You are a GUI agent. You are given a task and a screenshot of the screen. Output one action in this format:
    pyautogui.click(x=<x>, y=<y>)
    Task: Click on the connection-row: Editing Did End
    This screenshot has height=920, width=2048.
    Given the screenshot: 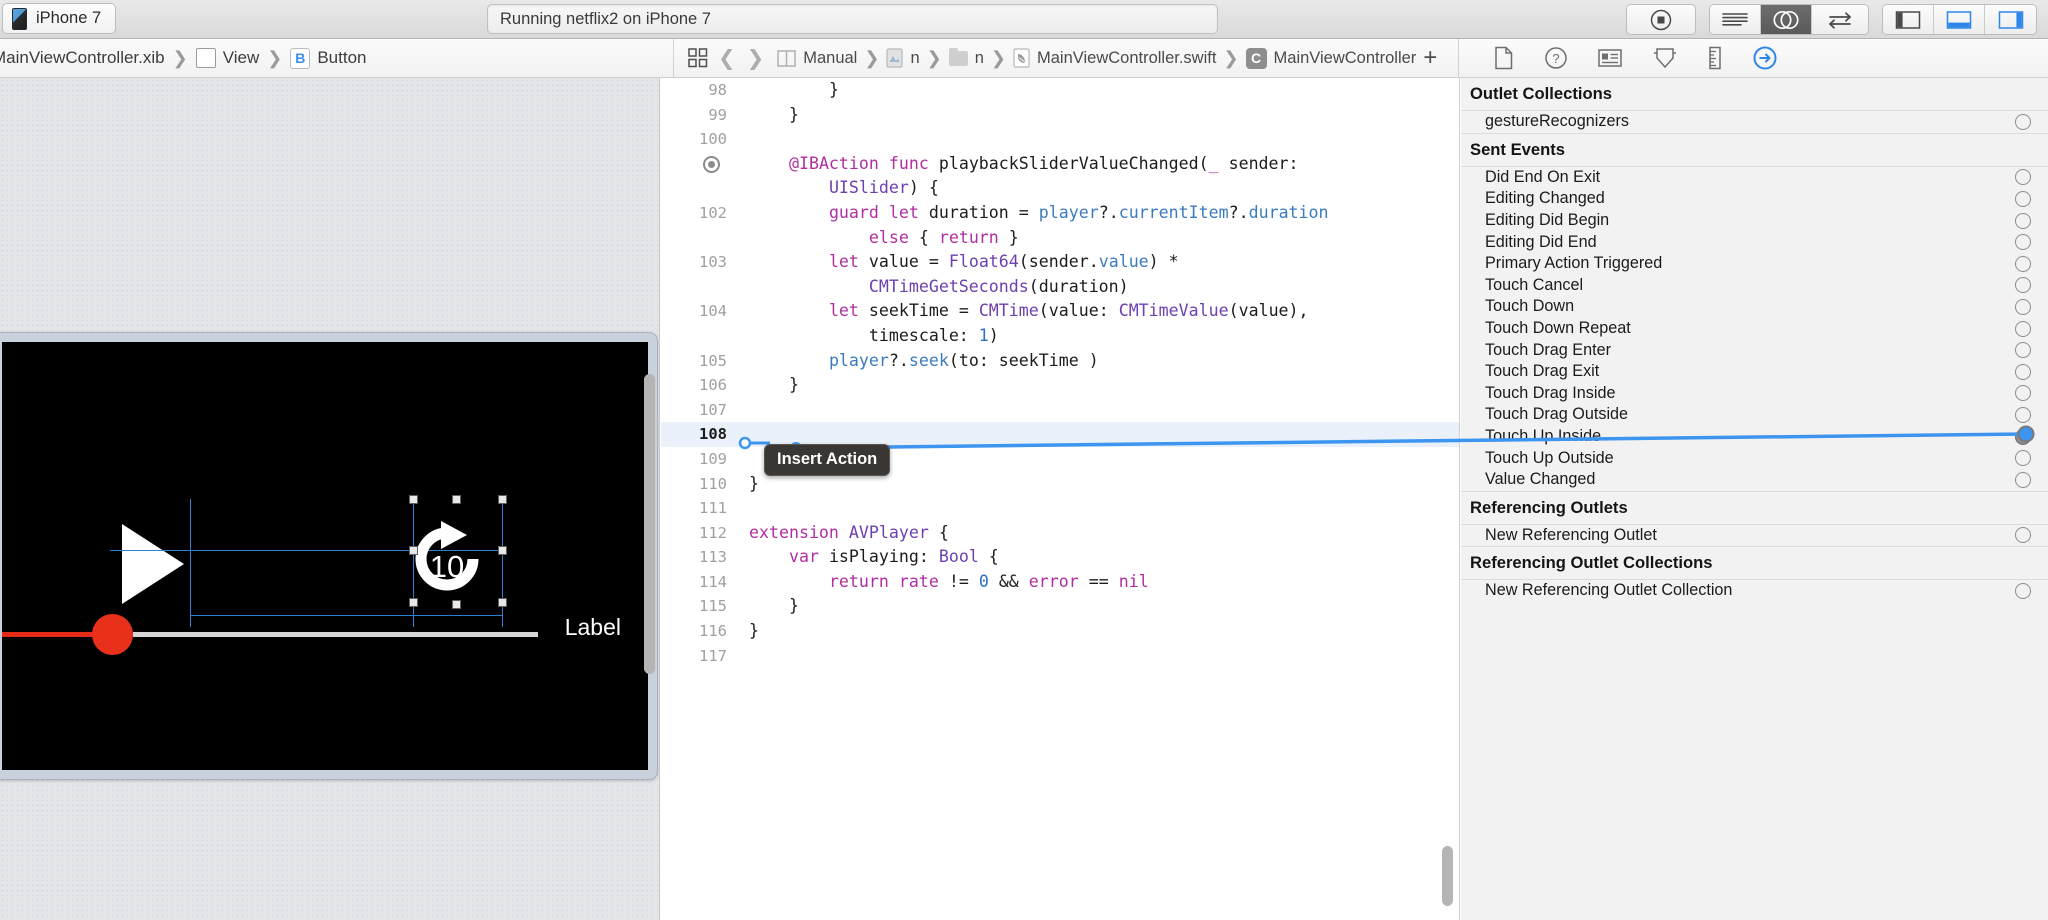 What is the action you would take?
    pyautogui.click(x=1754, y=242)
    